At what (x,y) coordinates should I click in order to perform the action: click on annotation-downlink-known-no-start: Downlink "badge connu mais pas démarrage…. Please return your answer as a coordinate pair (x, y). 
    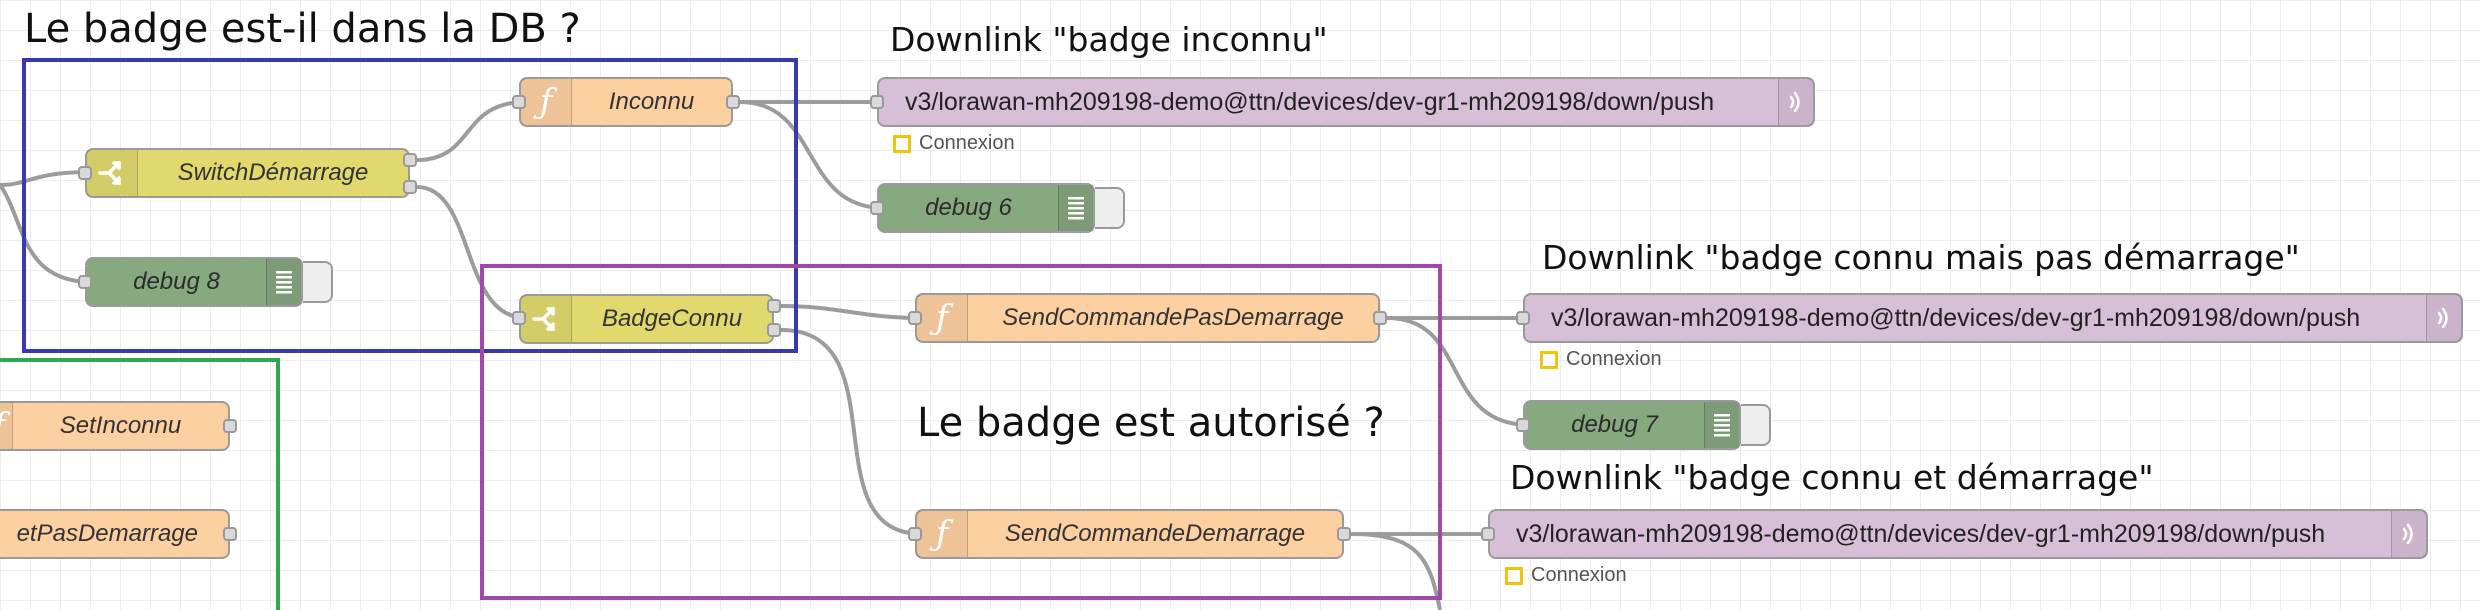
    Looking at the image, I should click on (1921, 257).